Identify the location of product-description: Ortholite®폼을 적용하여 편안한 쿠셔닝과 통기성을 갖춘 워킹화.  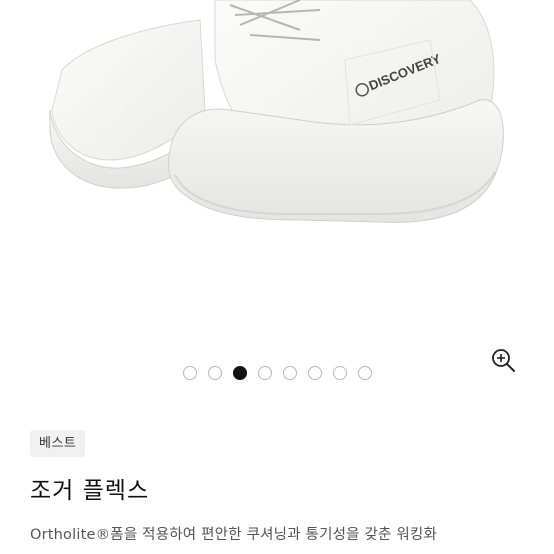
(234, 535).